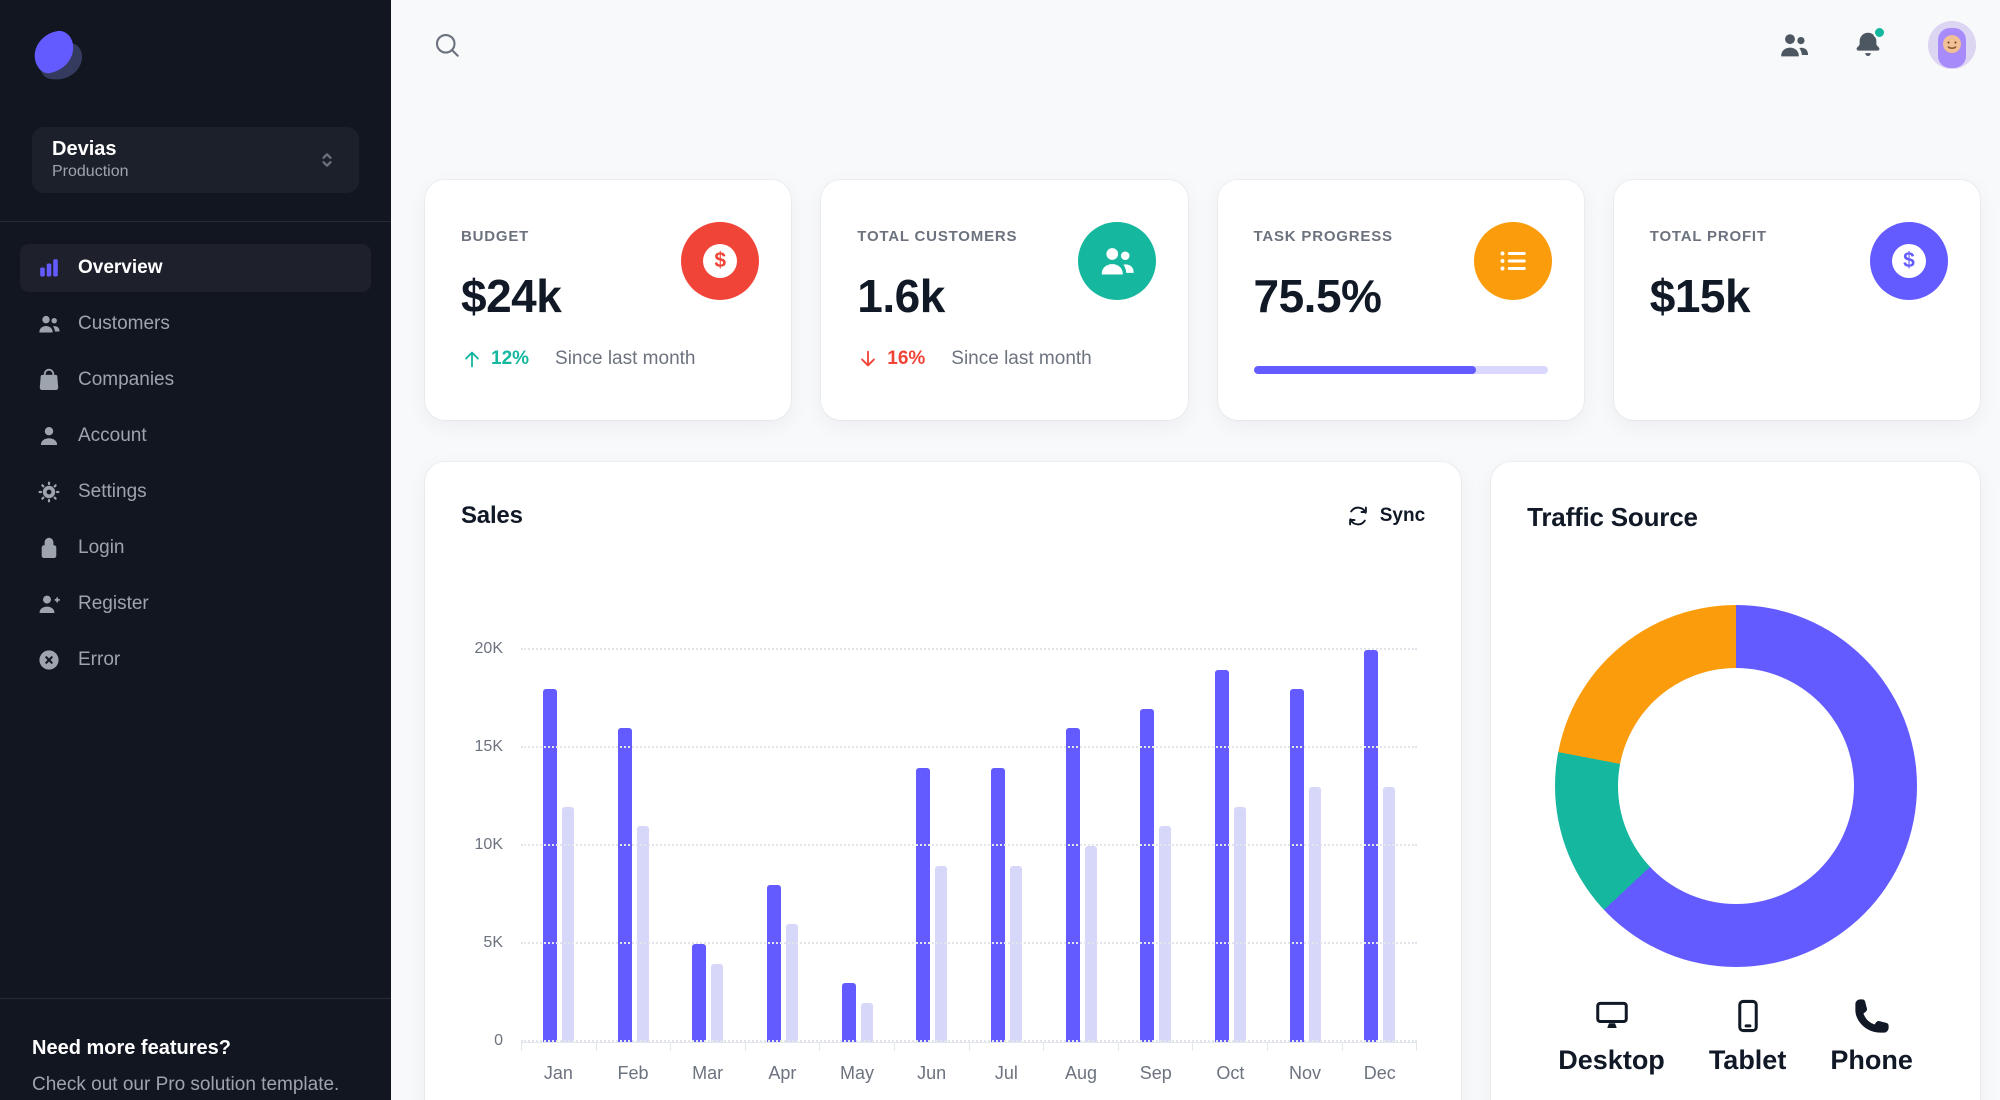 This screenshot has width=2000, height=1100. I want to click on sales-header: Sales Sync, so click(943, 502).